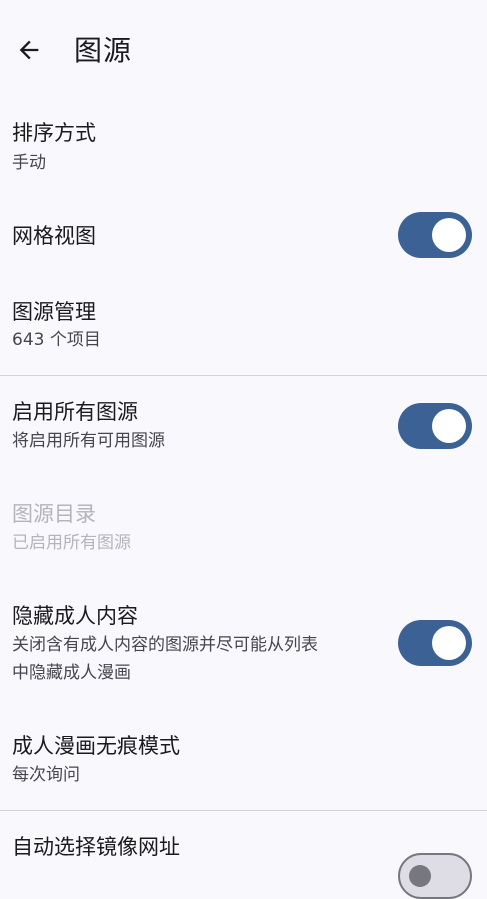 The width and height of the screenshot is (487, 899). What do you see at coordinates (54, 312) in the screenshot?
I see `setting-title: 图源管理` at bounding box center [54, 312].